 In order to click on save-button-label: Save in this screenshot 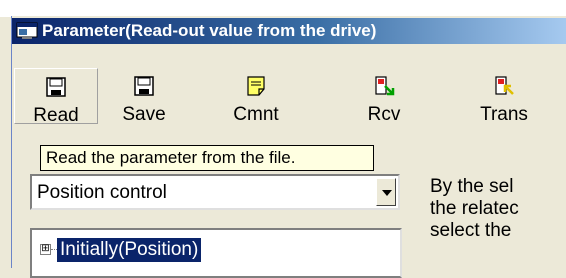, I will do `click(144, 114)`.